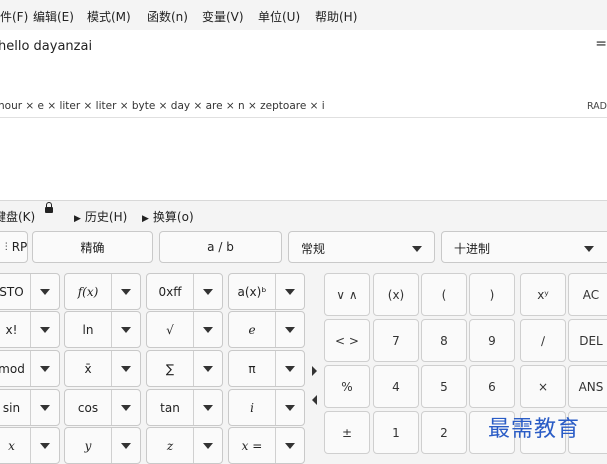 Image resolution: width=607 pixels, height=464 pixels. What do you see at coordinates (290, 445) in the screenshot?
I see `assign-x-dropdown` at bounding box center [290, 445].